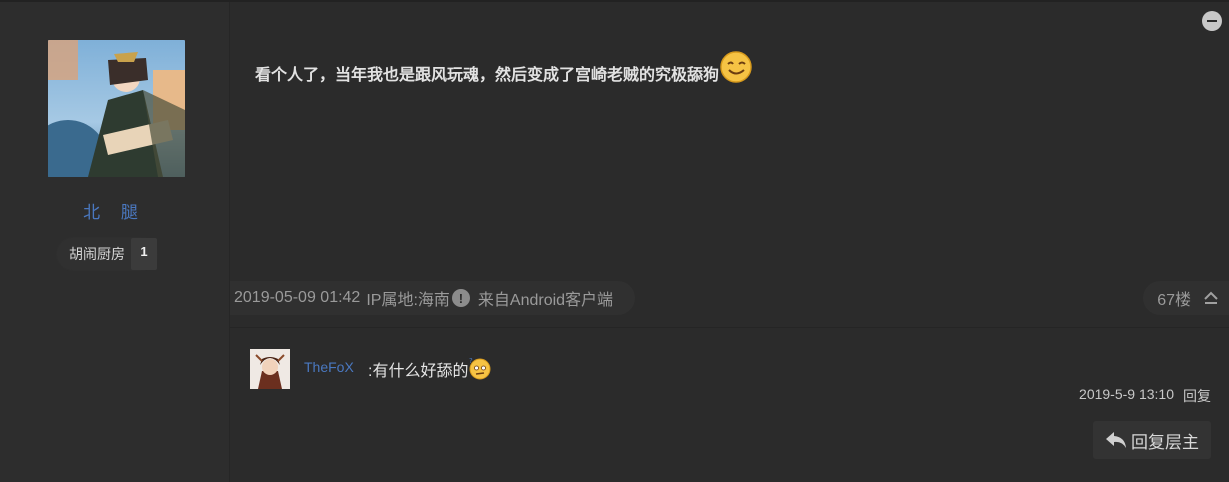 The width and height of the screenshot is (1229, 482). I want to click on puzzled-emoji-icon: ?, so click(480, 370).